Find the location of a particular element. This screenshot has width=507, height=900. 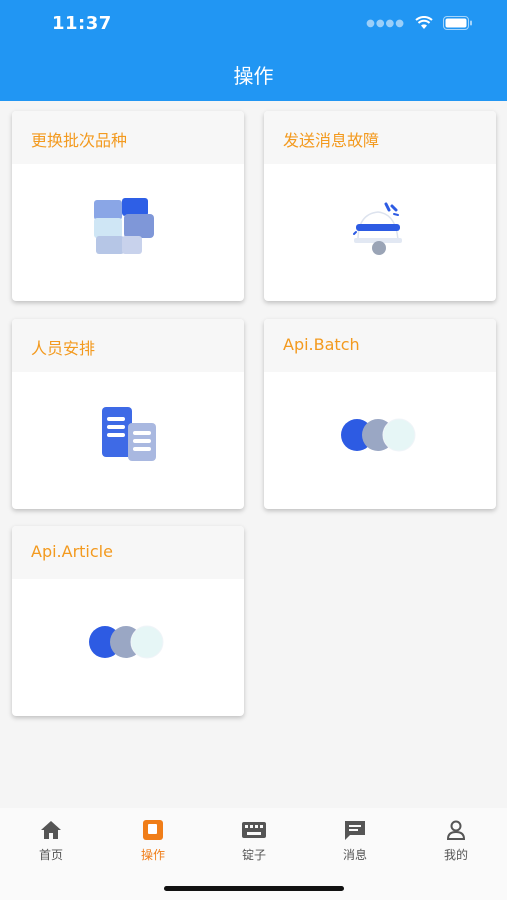

message-icon is located at coordinates (355, 830).